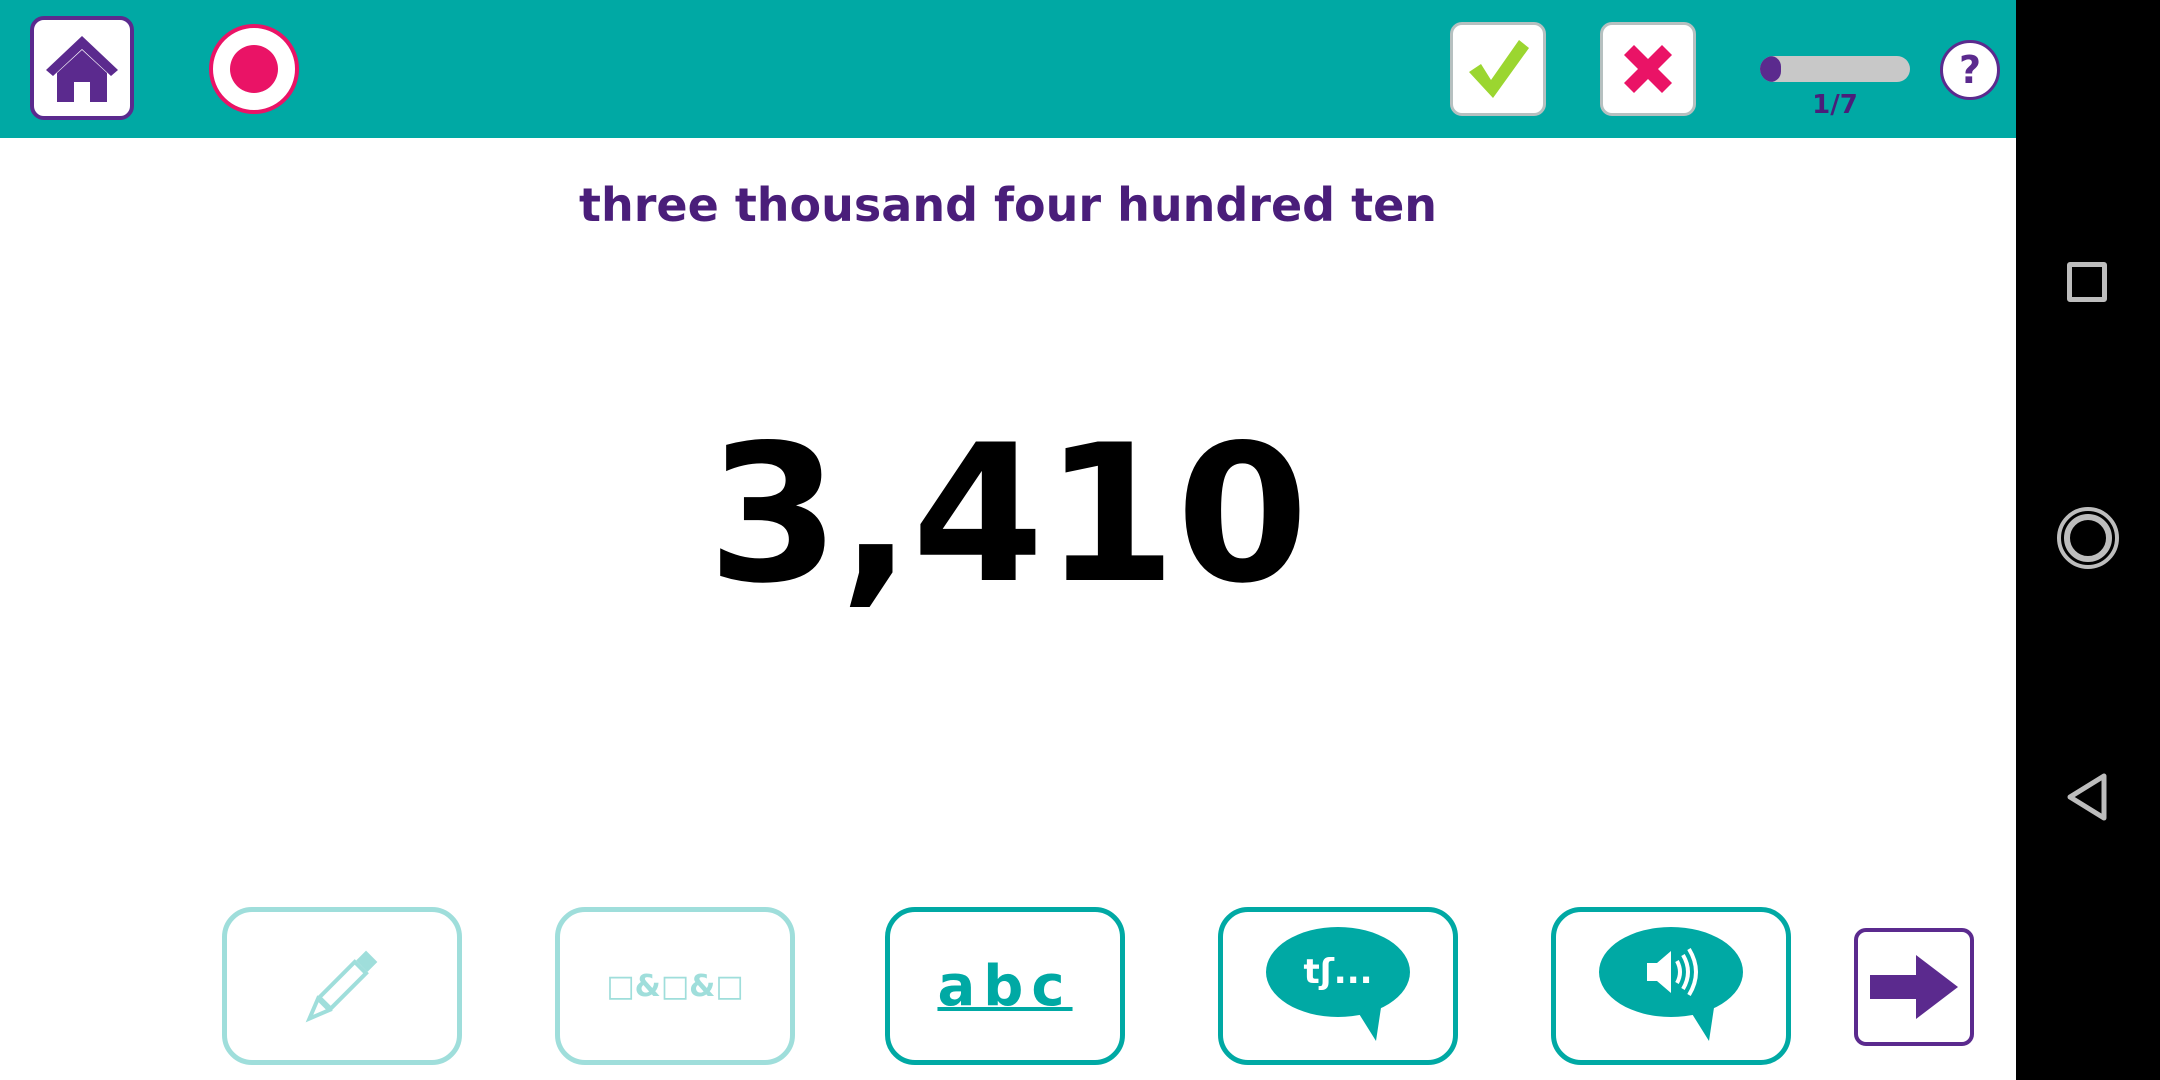  I want to click on next-button, so click(1914, 987).